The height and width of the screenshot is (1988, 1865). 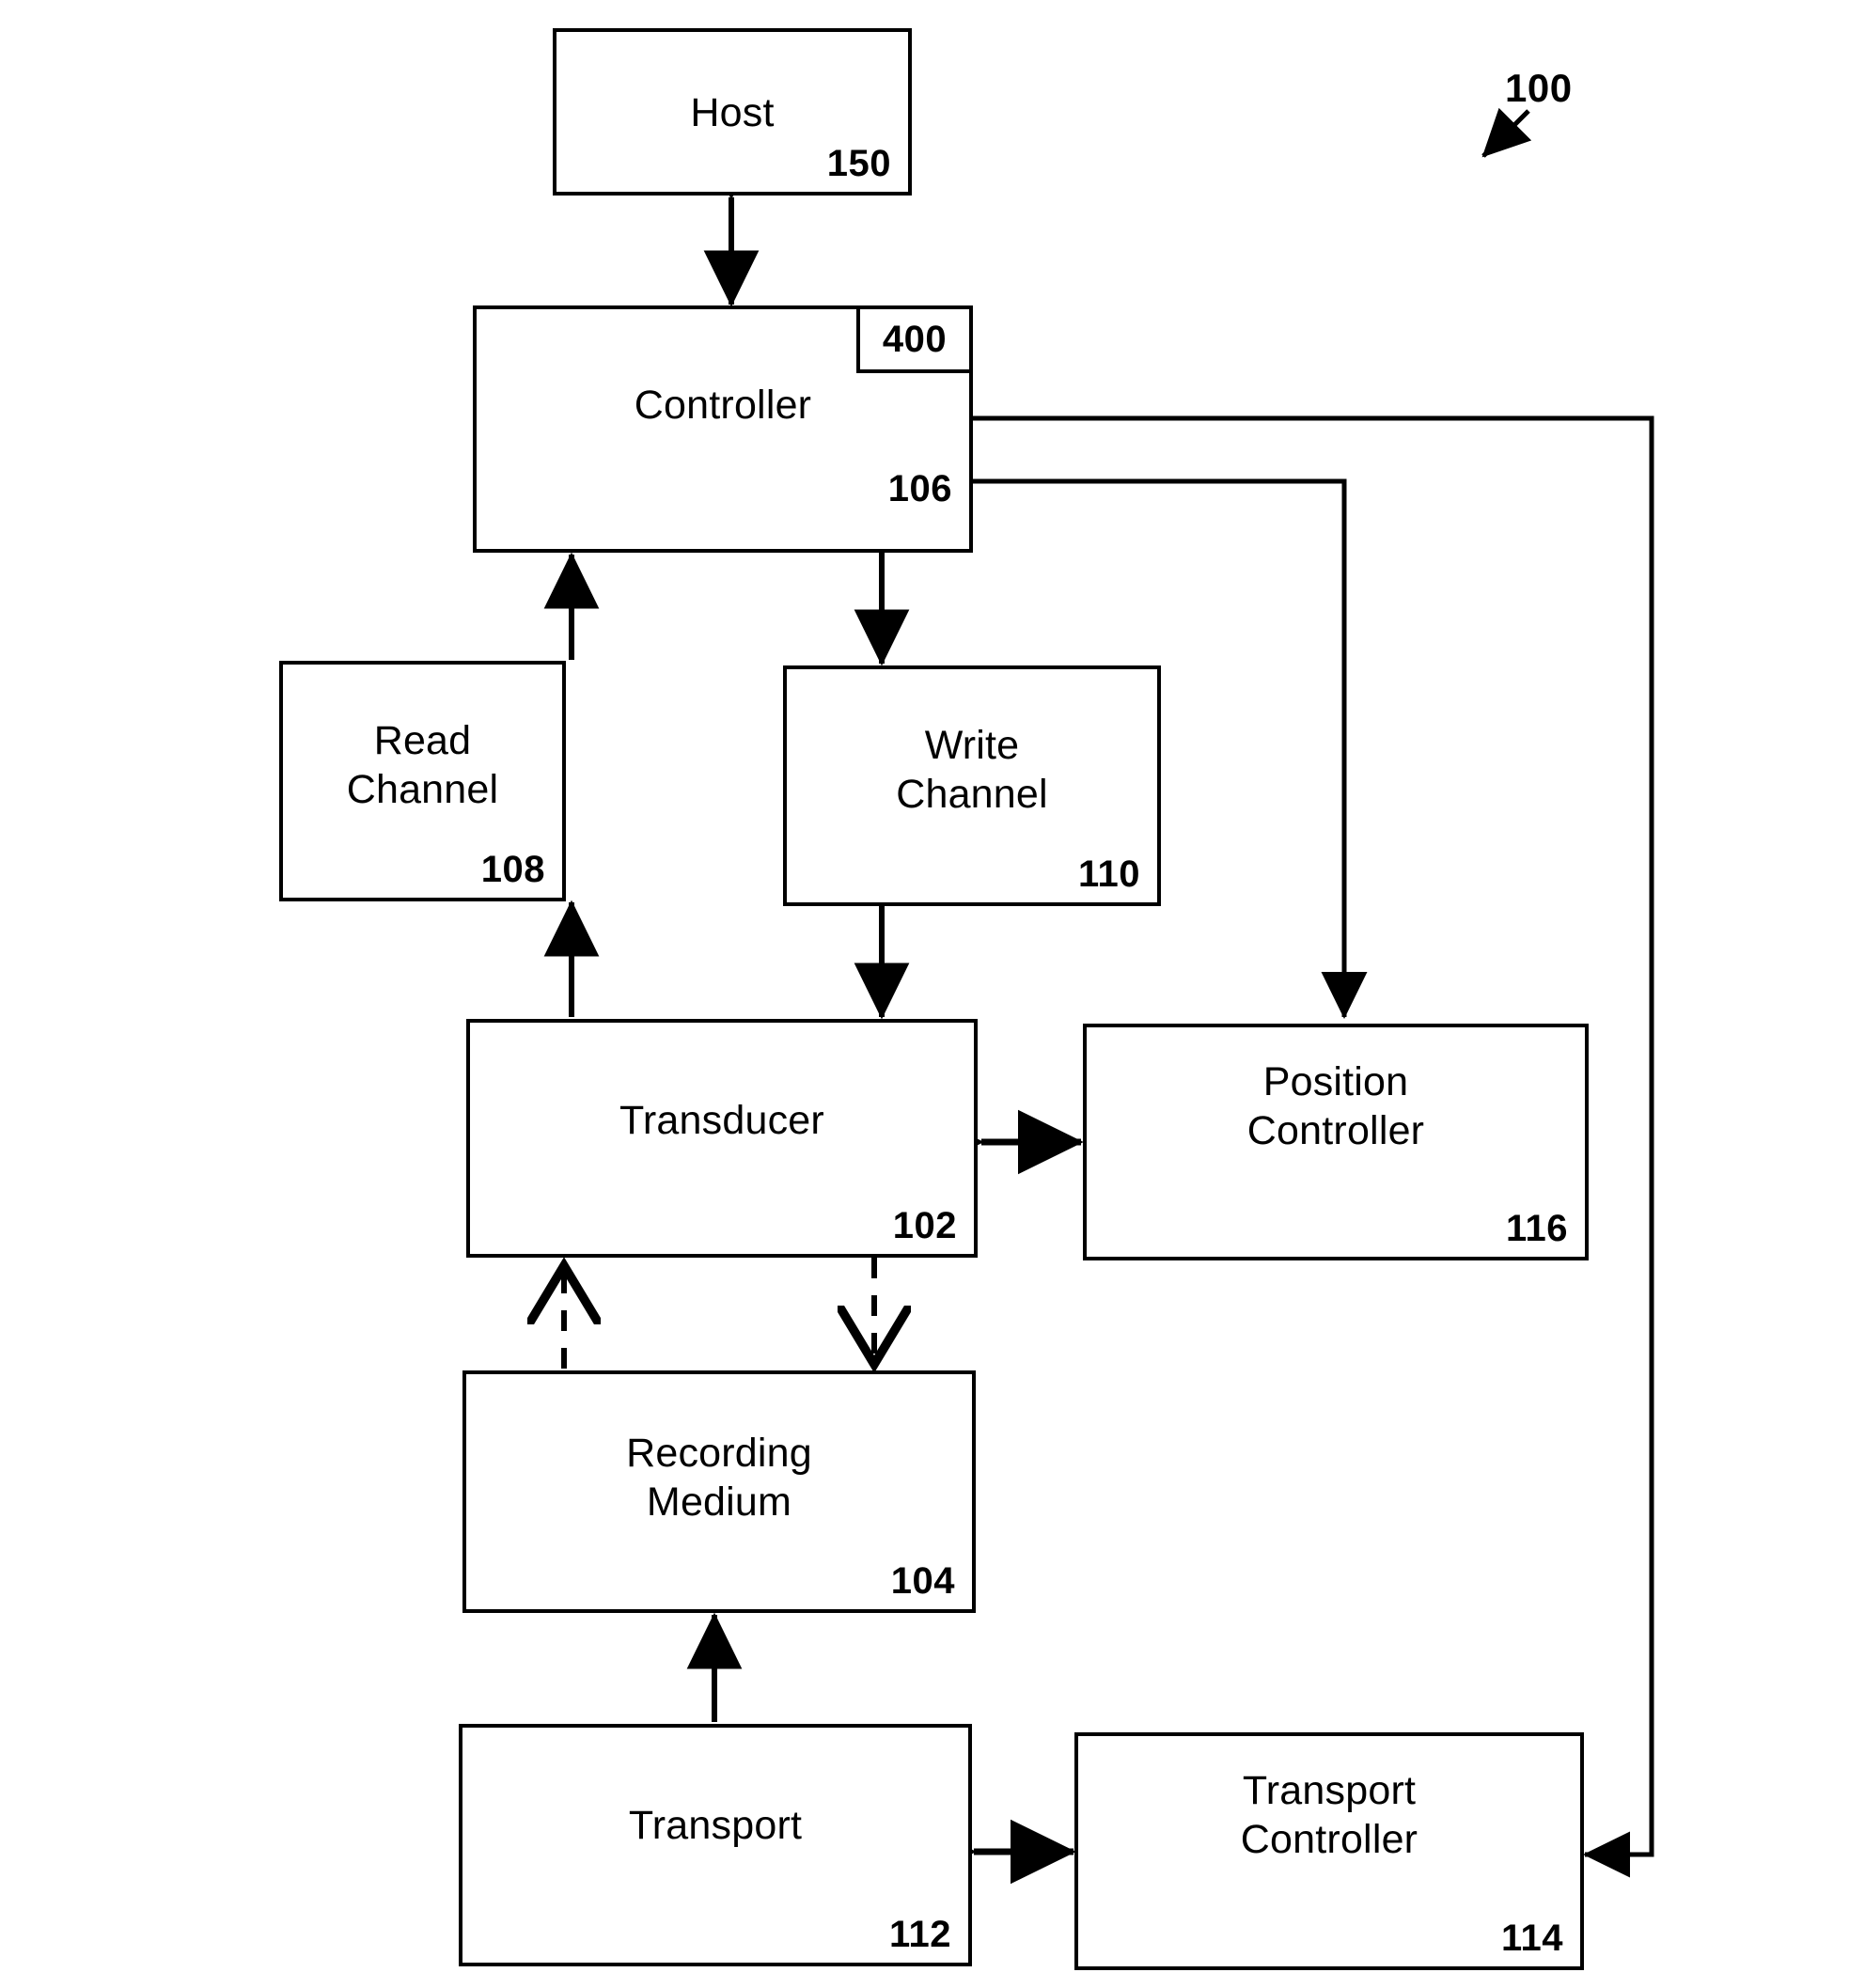 I want to click on block-transport-controller-ref: 114, so click(x=1531, y=1938).